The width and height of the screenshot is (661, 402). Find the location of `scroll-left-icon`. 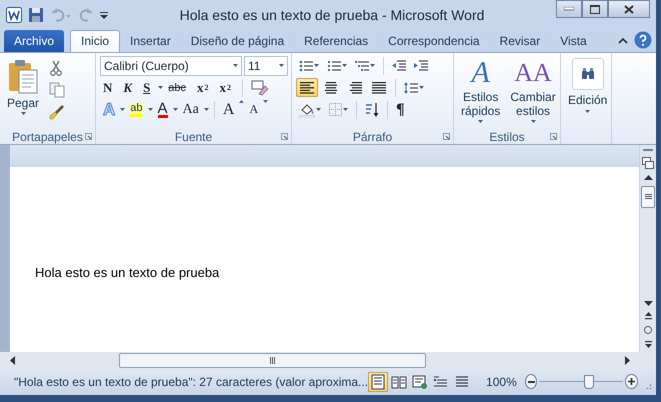

scroll-left-icon is located at coordinates (12, 360).